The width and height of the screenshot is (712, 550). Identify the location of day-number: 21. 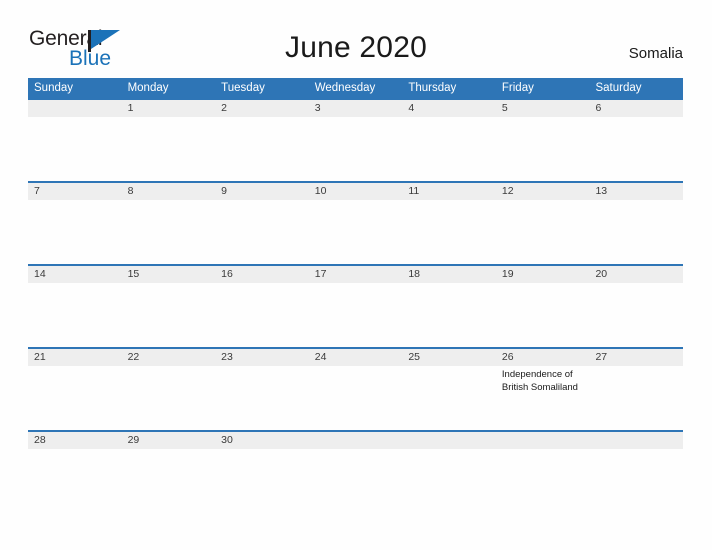
(75, 357).